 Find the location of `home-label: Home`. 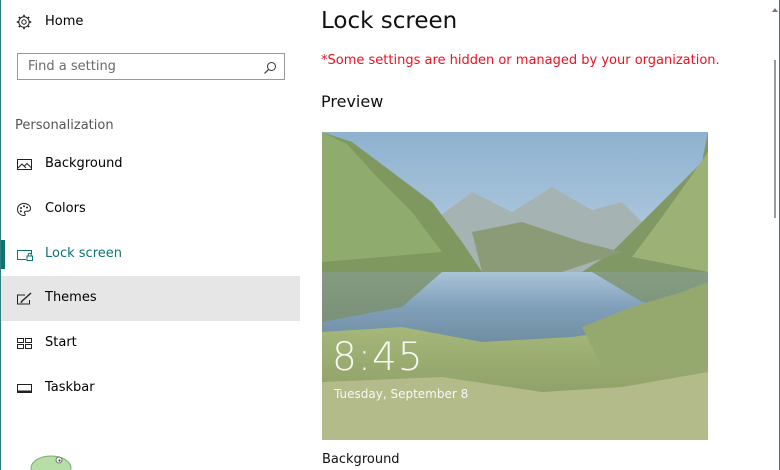

home-label: Home is located at coordinates (64, 21).